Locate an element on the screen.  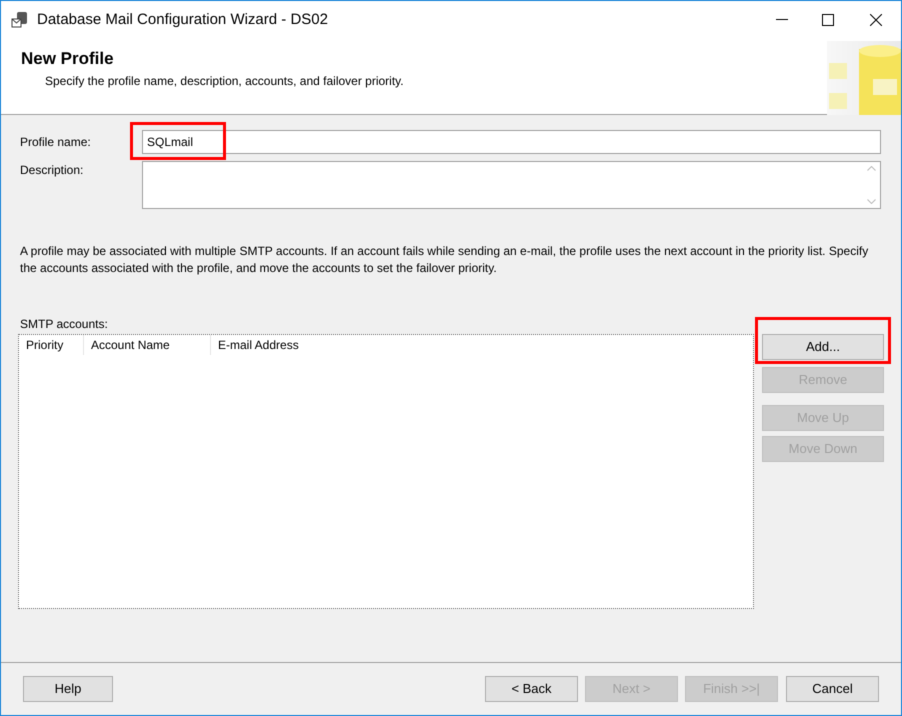
description-field is located at coordinates (511, 185).